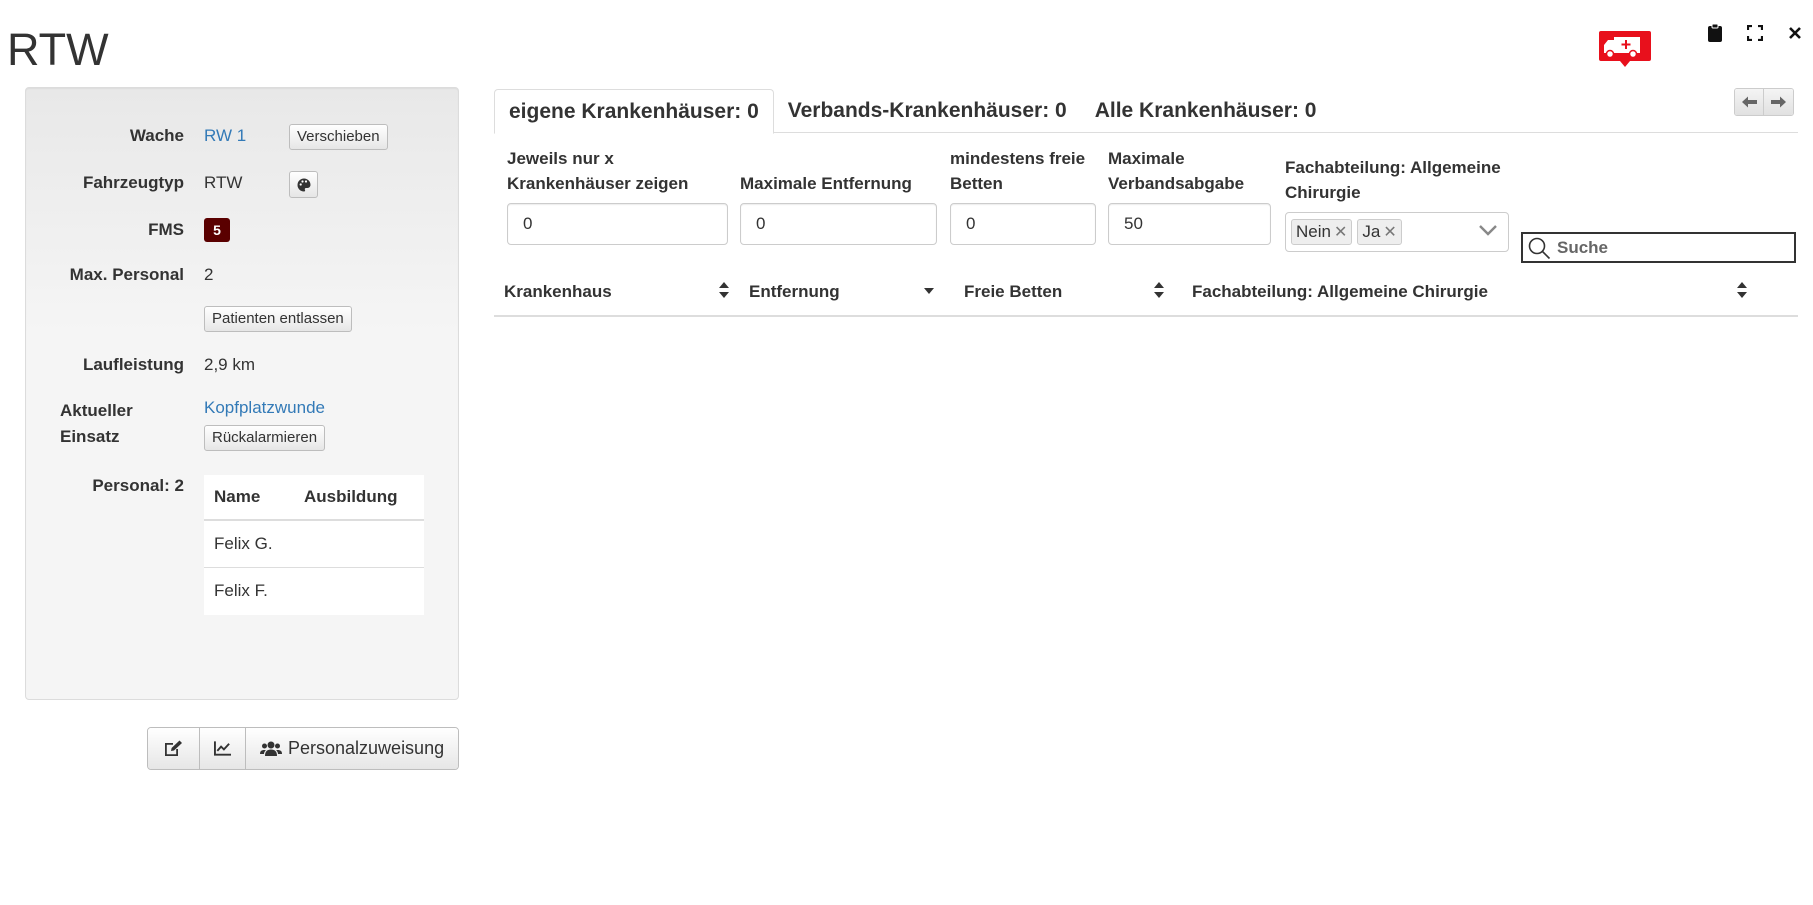 This screenshot has height=905, width=1813. What do you see at coordinates (249, 543) in the screenshot?
I see `crew-name: Felix G.` at bounding box center [249, 543].